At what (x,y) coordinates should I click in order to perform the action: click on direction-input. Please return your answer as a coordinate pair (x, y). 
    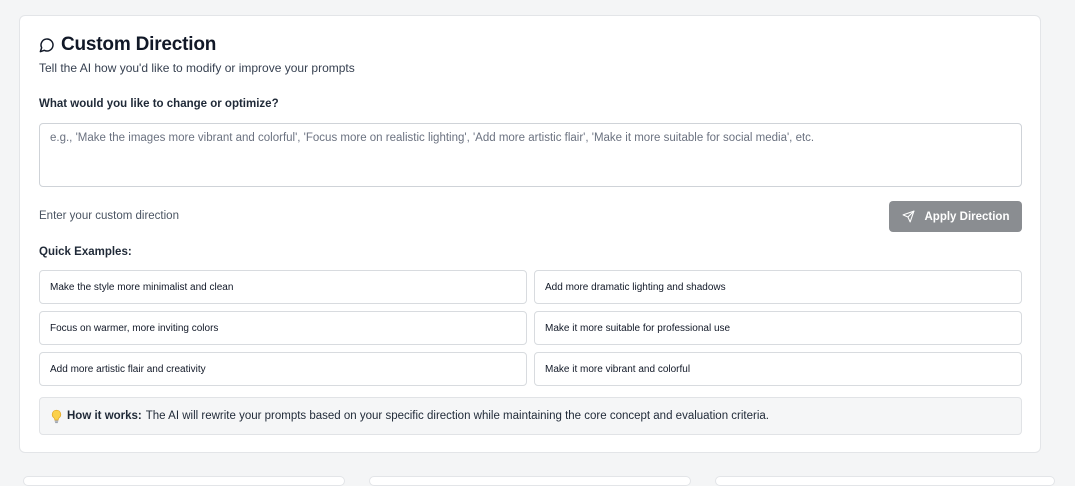
    Looking at the image, I should click on (530, 155).